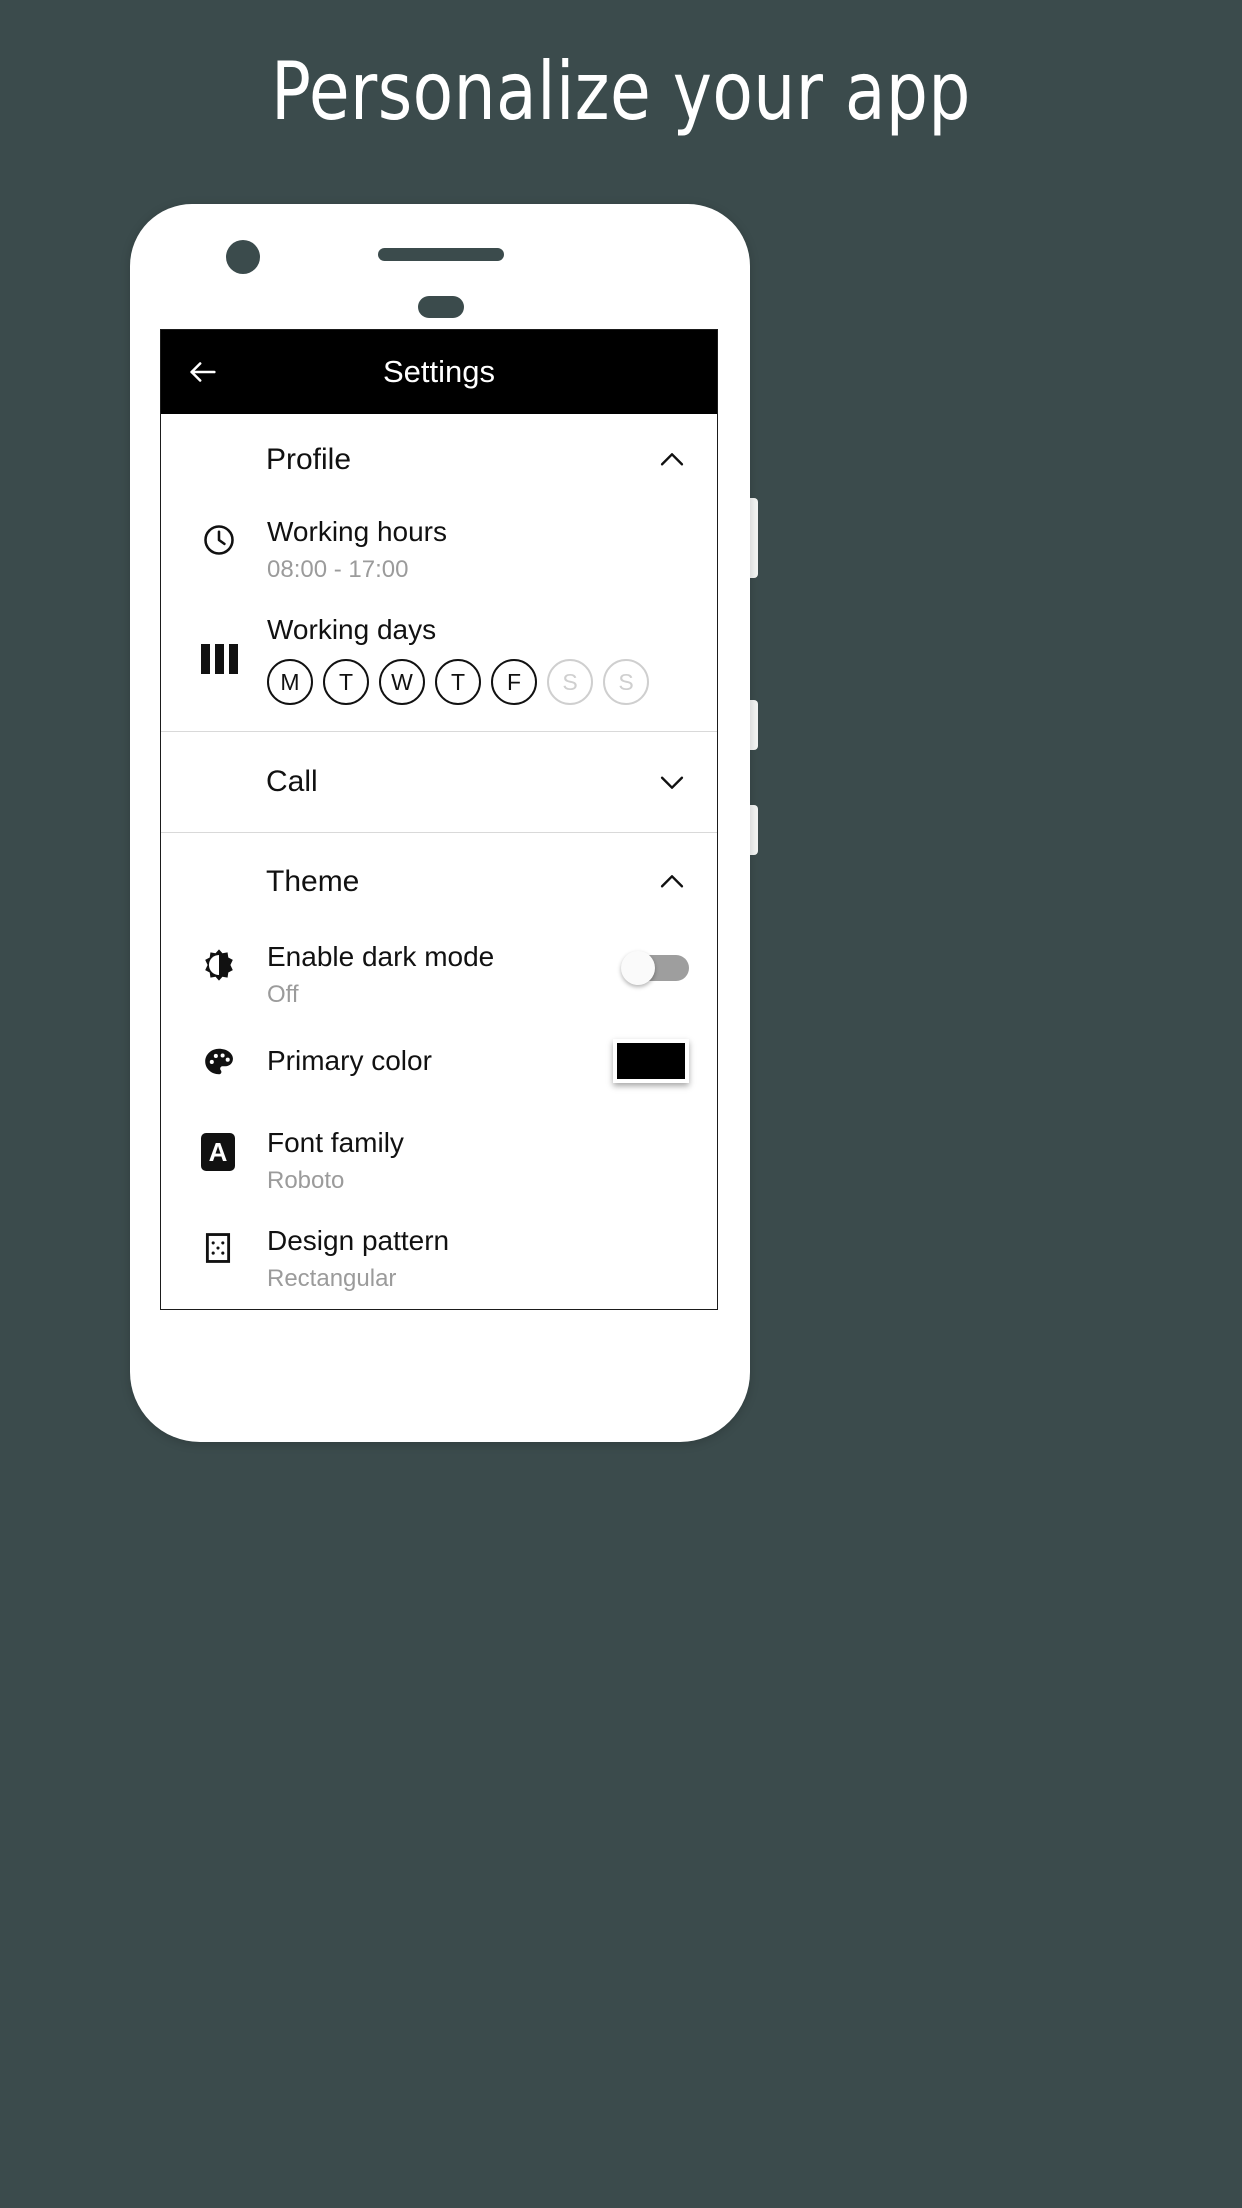  Describe the element at coordinates (478, 1258) in the screenshot. I see `row-design-pattern-text: Design pattern Rectangular` at that location.